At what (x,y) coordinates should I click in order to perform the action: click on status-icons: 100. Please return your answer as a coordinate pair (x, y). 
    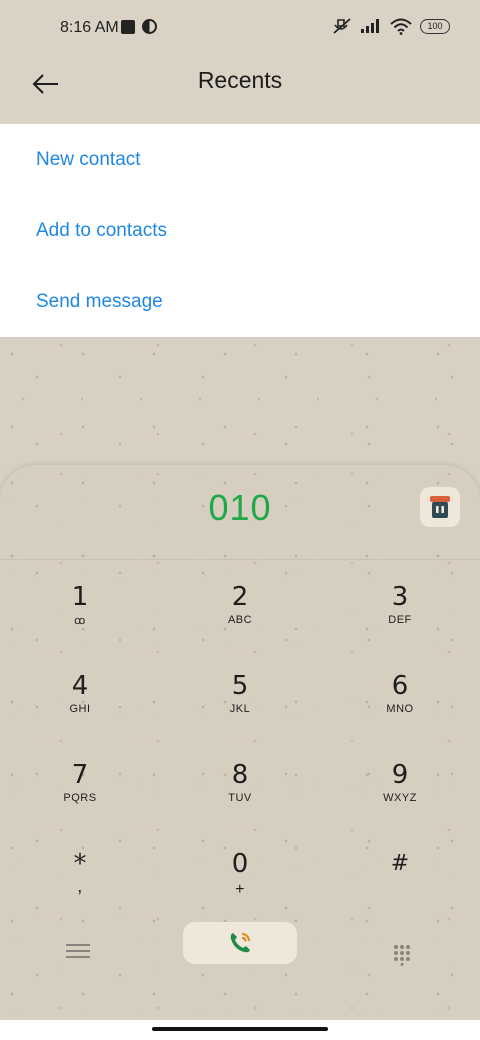
    Looking at the image, I should click on (391, 26).